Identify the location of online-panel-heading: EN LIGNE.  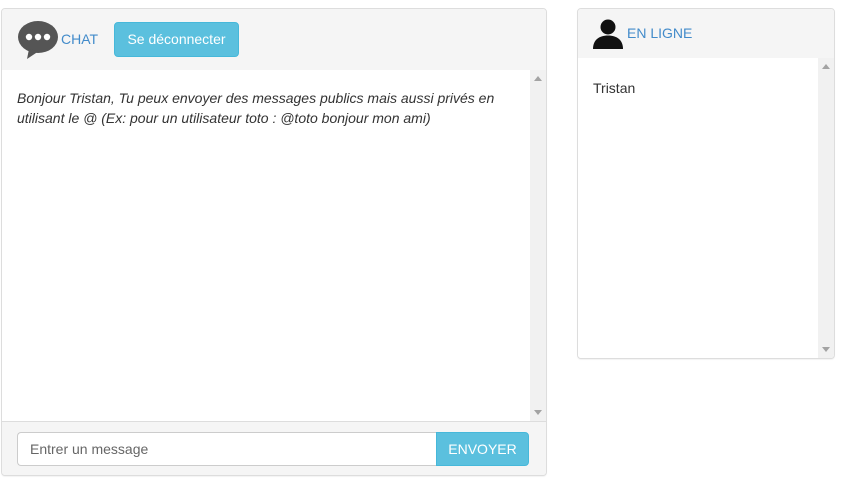
(706, 33).